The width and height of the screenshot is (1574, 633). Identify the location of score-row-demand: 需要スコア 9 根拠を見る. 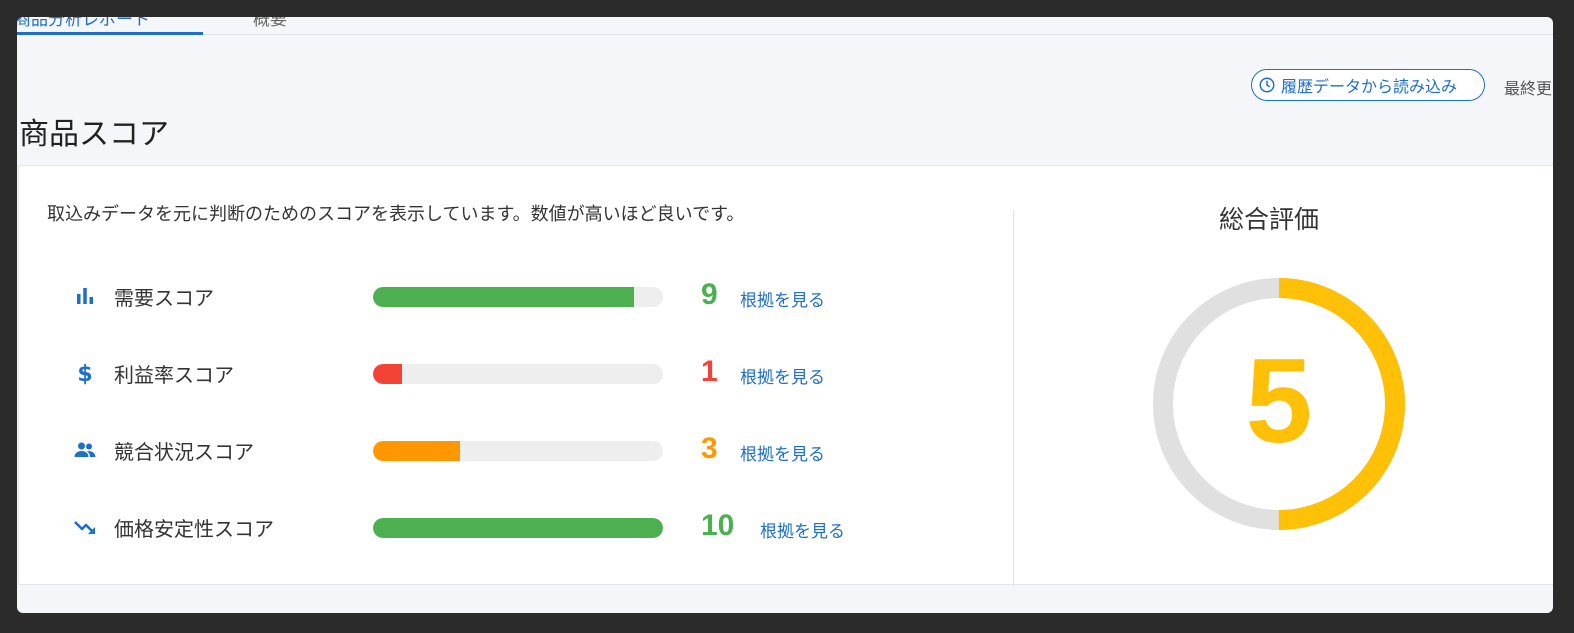
(499, 296).